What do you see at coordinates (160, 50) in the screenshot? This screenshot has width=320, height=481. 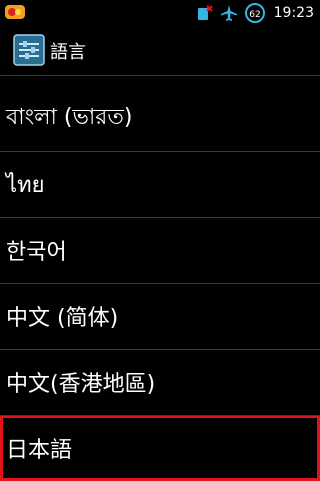 I see `action-bar: 語言` at bounding box center [160, 50].